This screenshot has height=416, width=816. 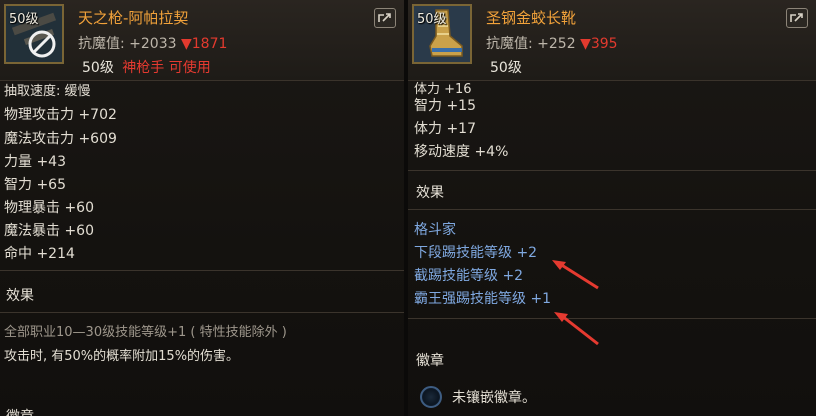 I want to click on left-stat-value: +2033, so click(x=153, y=44).